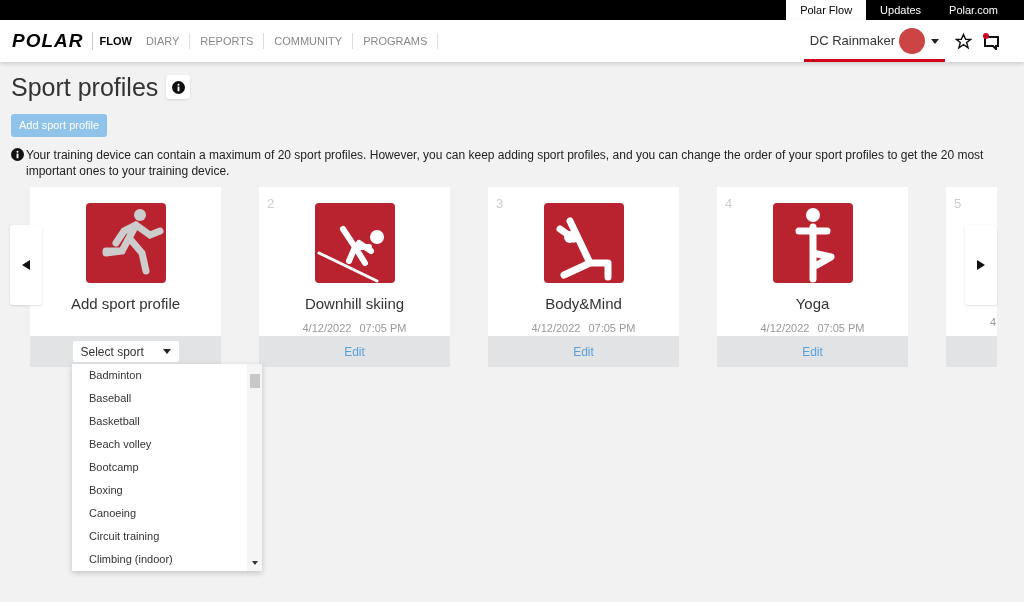 The width and height of the screenshot is (1024, 602). What do you see at coordinates (973, 10) in the screenshot?
I see `top-tab: Polar.com` at bounding box center [973, 10].